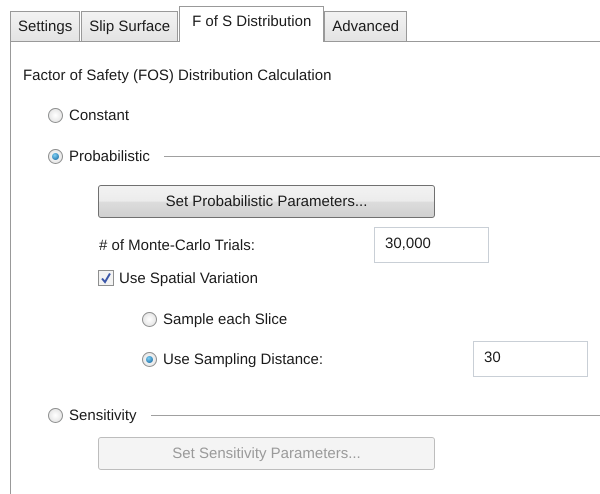 Image resolution: width=600 pixels, height=494 pixels. I want to click on radio-label: Constant, so click(99, 115).